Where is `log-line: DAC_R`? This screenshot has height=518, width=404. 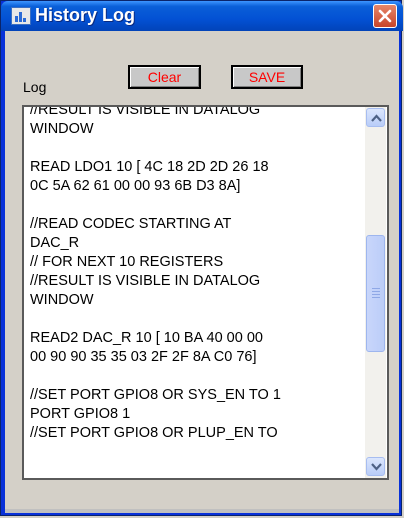 log-line: DAC_R is located at coordinates (55, 243).